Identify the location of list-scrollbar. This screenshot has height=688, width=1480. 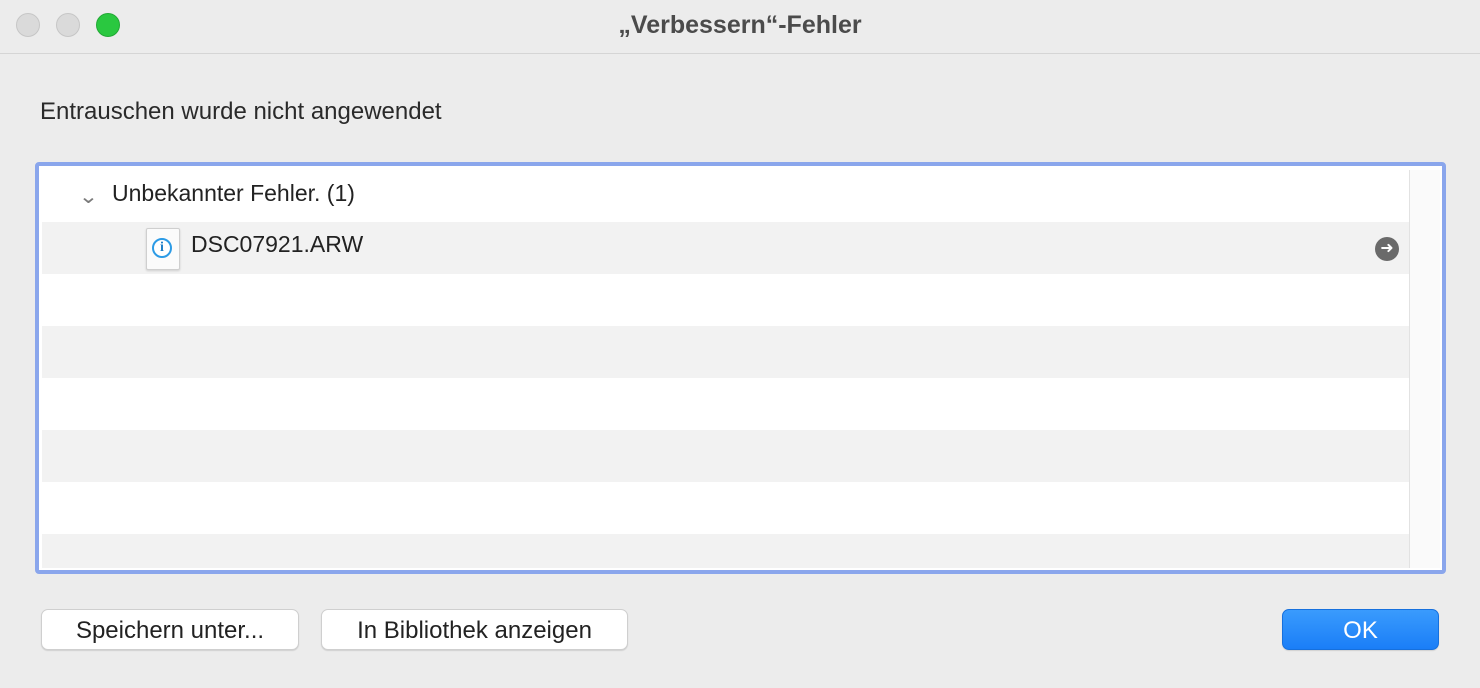
(1424, 369).